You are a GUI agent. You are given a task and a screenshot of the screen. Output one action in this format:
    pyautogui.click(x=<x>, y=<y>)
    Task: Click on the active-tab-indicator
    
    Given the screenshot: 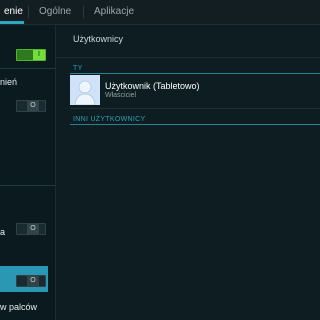 What is the action you would take?
    pyautogui.click(x=12, y=22)
    